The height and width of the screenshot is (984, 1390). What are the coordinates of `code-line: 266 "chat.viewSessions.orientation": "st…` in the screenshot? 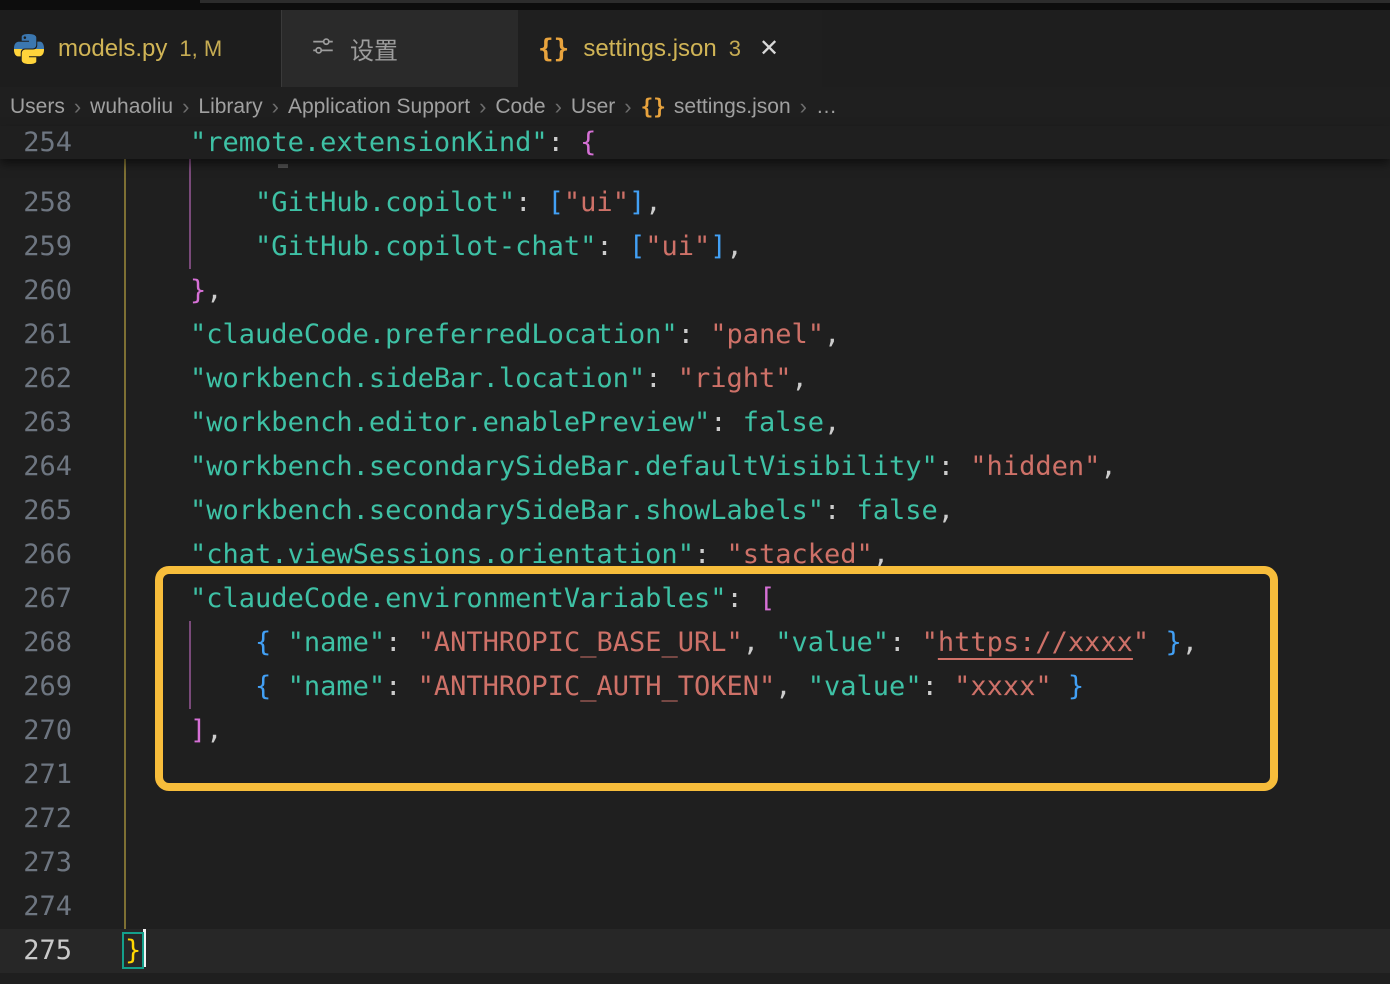 It's located at (695, 555).